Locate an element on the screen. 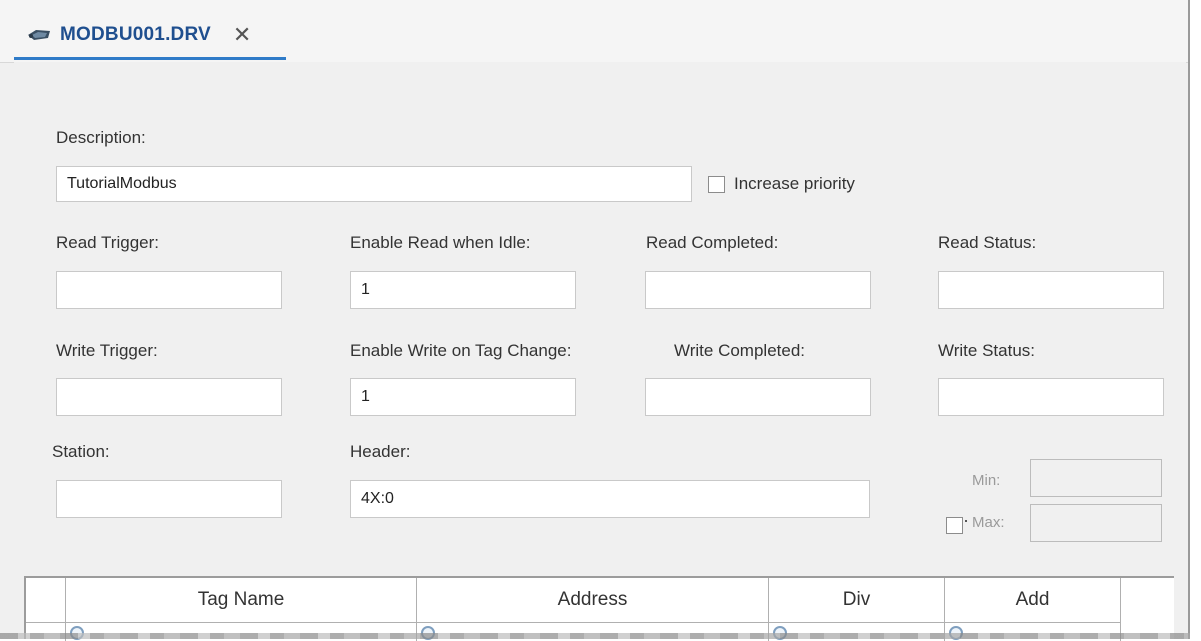 This screenshot has width=1201, height=641. header-input is located at coordinates (610, 499).